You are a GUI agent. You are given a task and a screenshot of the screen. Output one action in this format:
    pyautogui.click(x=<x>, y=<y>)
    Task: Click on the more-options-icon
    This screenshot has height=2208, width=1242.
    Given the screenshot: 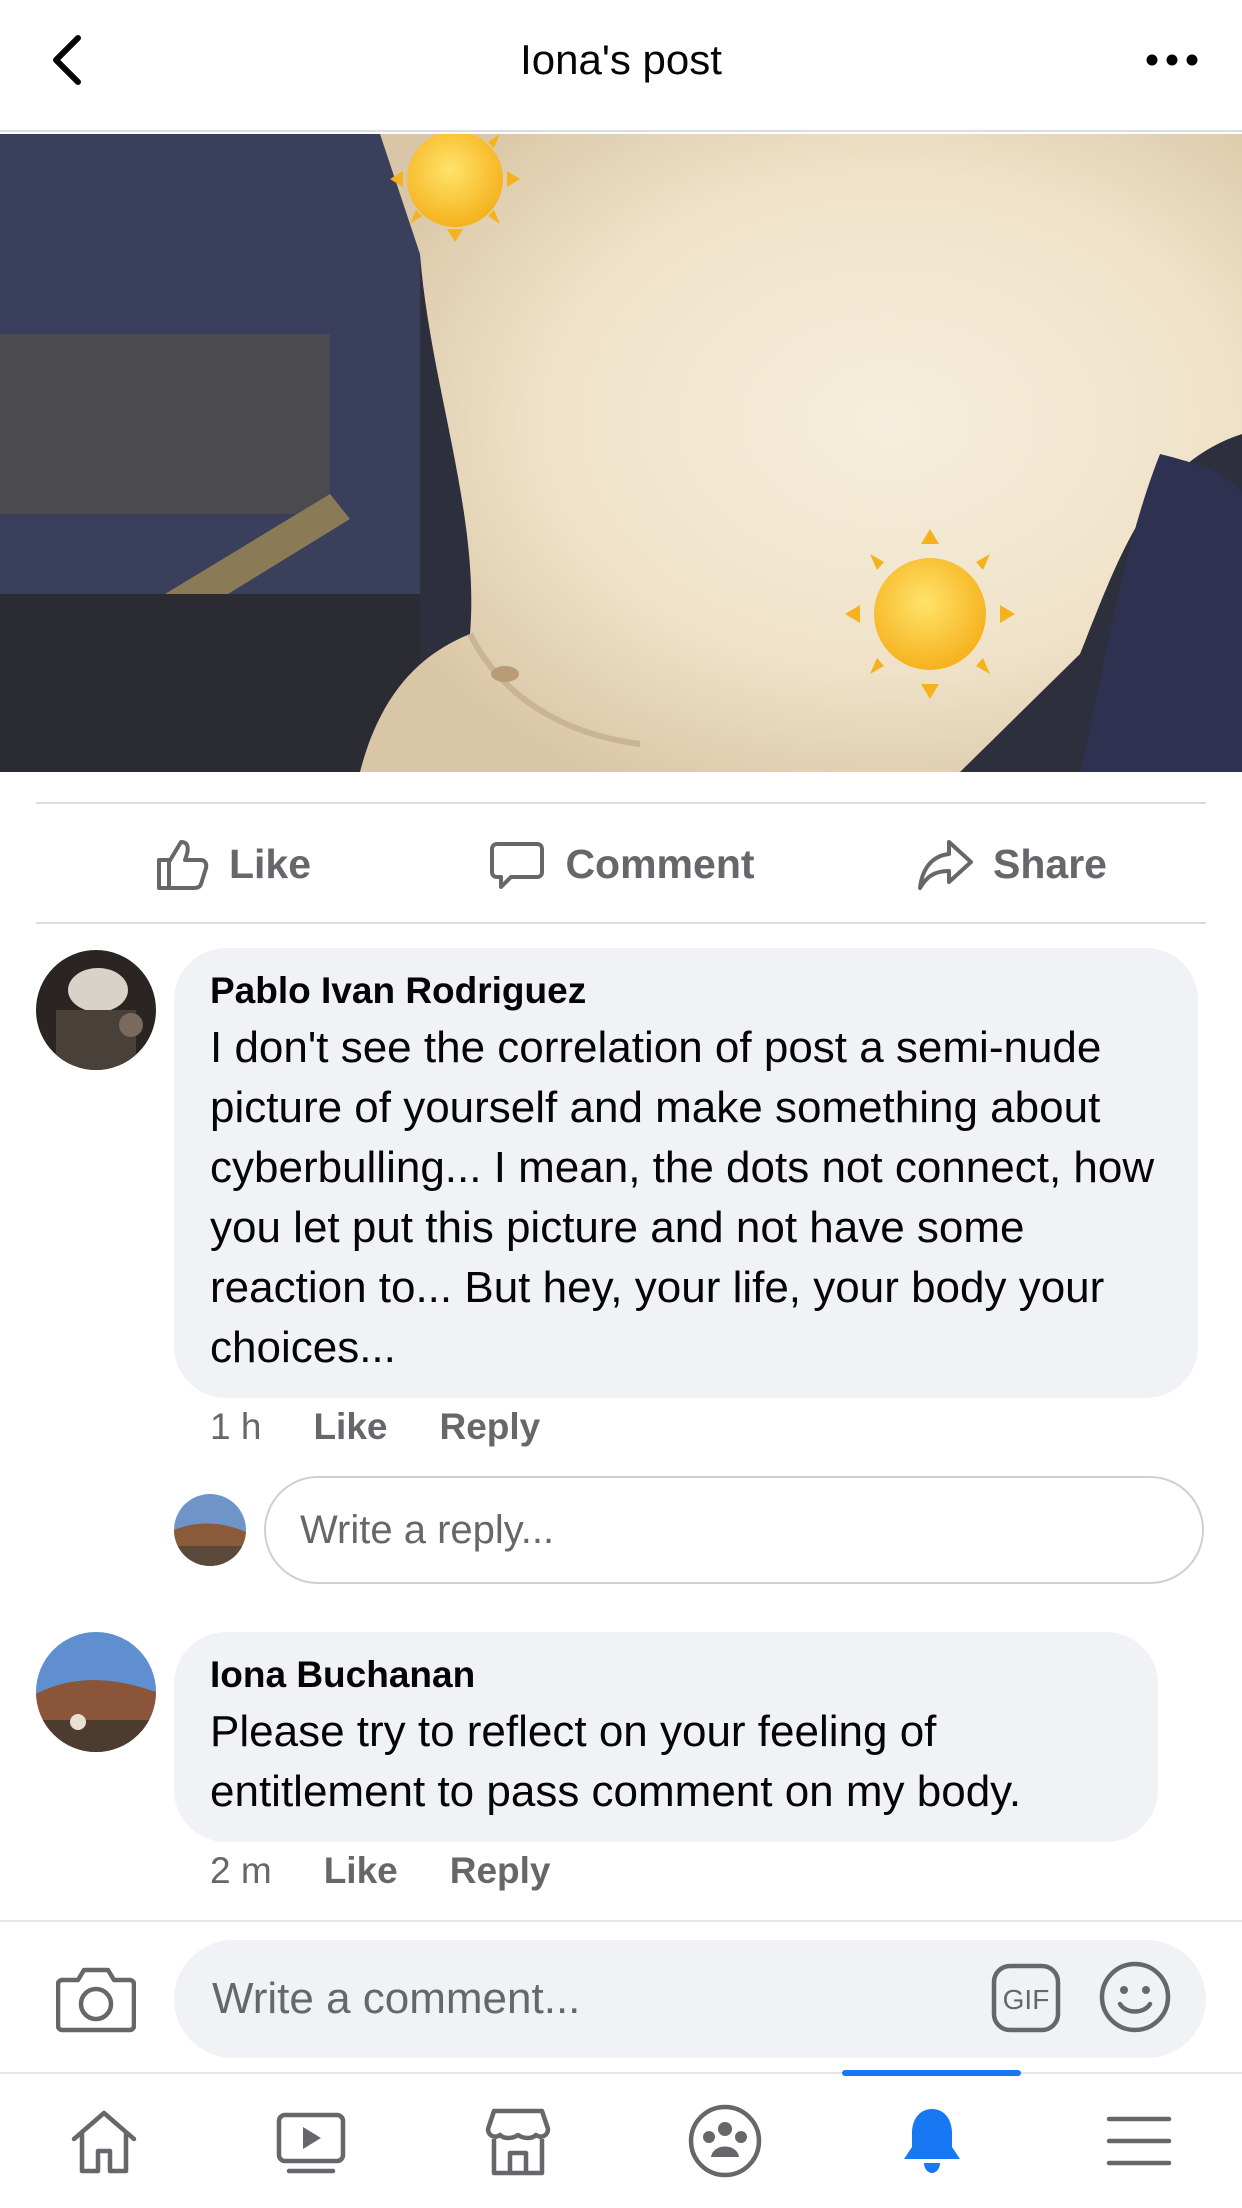 What is the action you would take?
    pyautogui.click(x=1172, y=60)
    